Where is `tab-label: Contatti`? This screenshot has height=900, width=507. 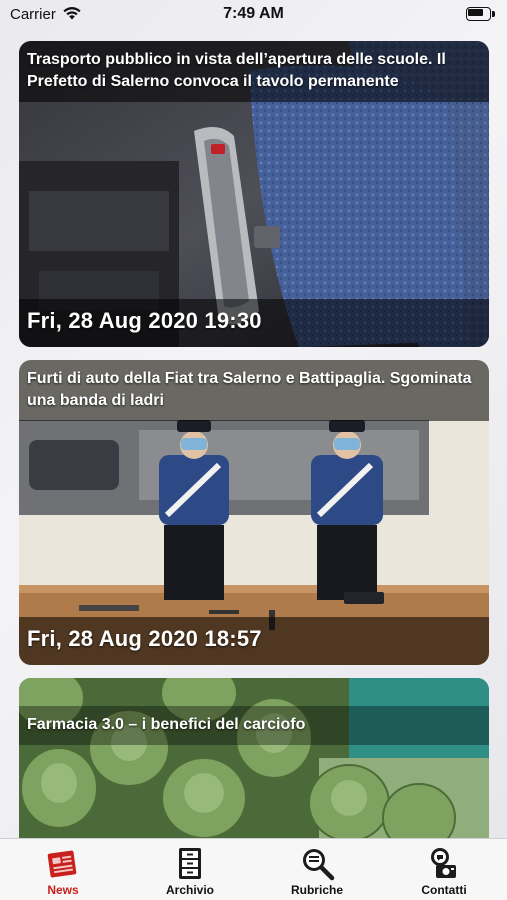
tab-label: Contatti is located at coordinates (444, 890).